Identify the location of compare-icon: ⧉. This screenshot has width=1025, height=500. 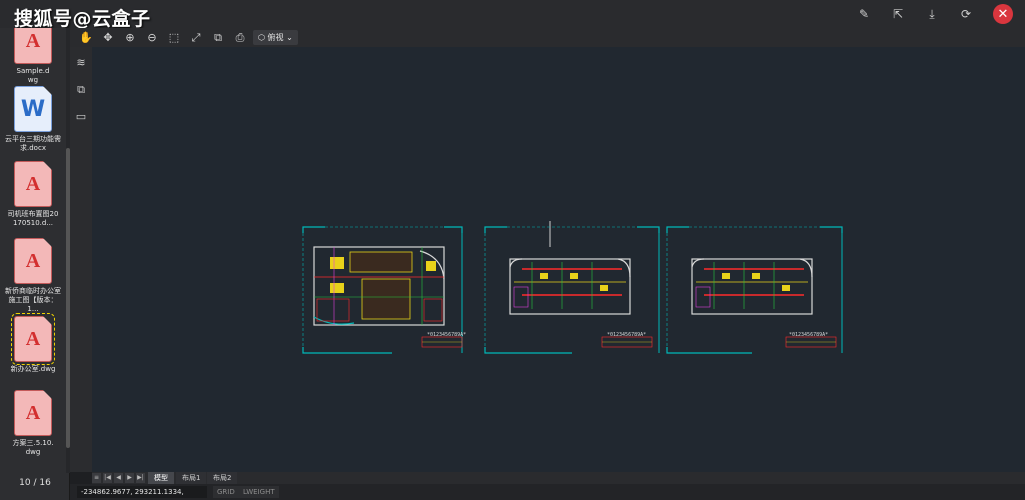
(218, 37).